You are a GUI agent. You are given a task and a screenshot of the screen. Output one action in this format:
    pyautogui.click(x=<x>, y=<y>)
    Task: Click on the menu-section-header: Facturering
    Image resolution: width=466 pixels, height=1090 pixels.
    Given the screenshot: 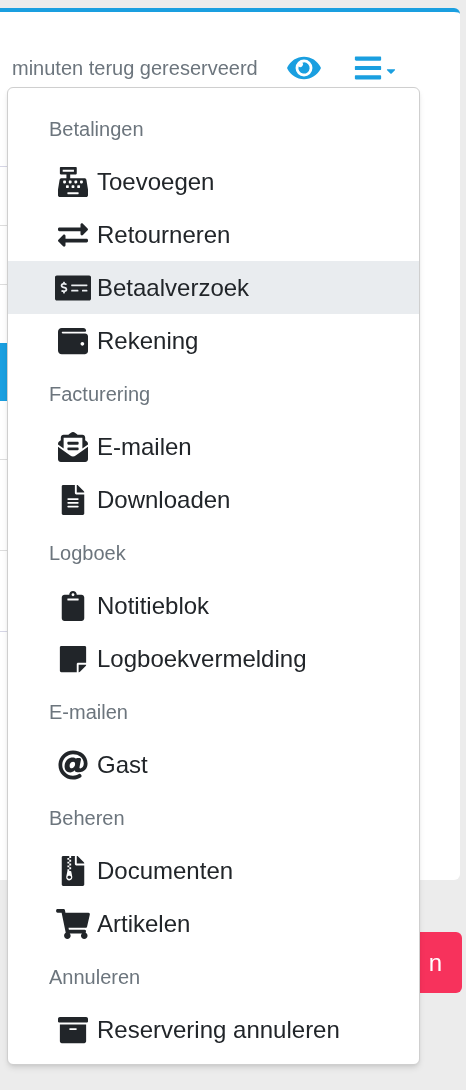 What is the action you would take?
    pyautogui.click(x=100, y=394)
    